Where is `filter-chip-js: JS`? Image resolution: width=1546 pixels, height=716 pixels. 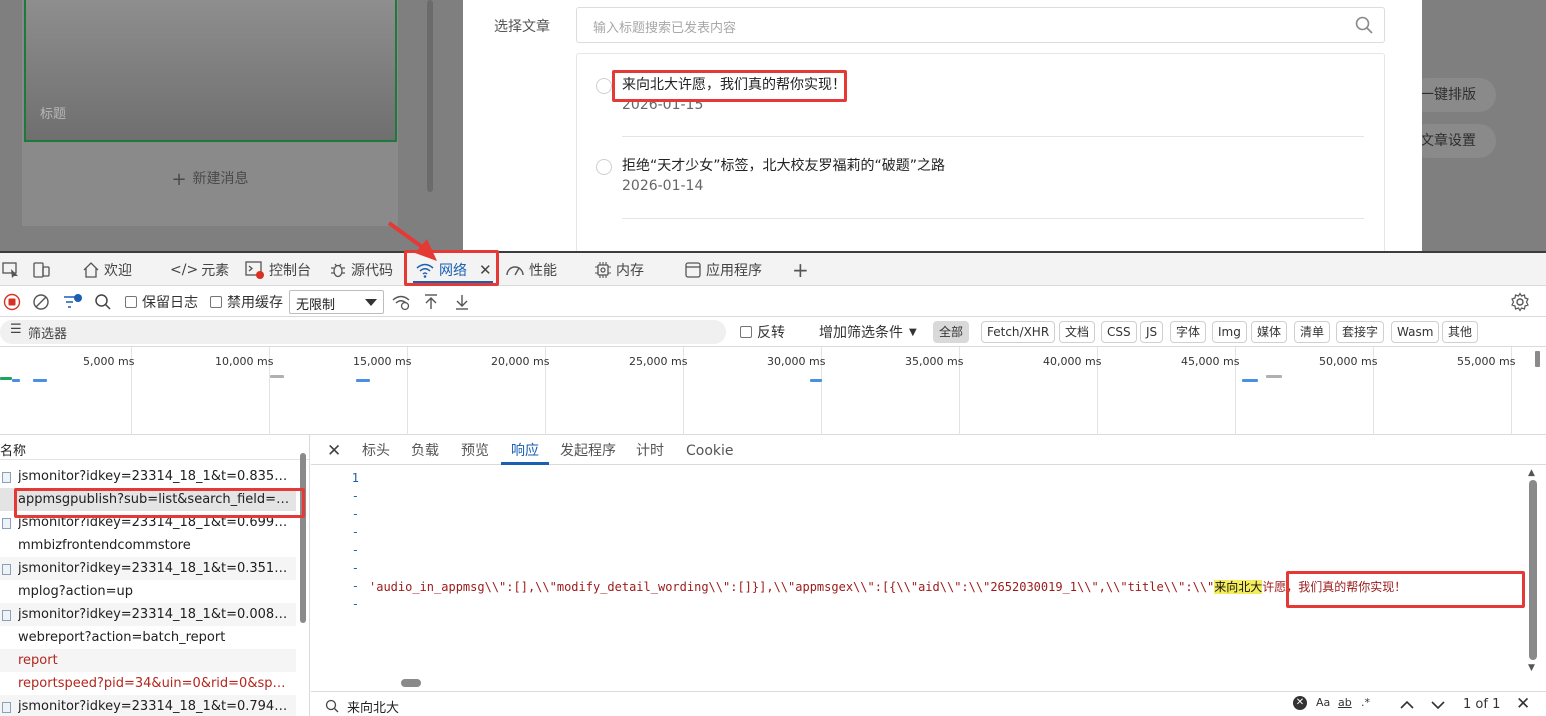
filter-chip-js: JS is located at coordinates (1152, 332).